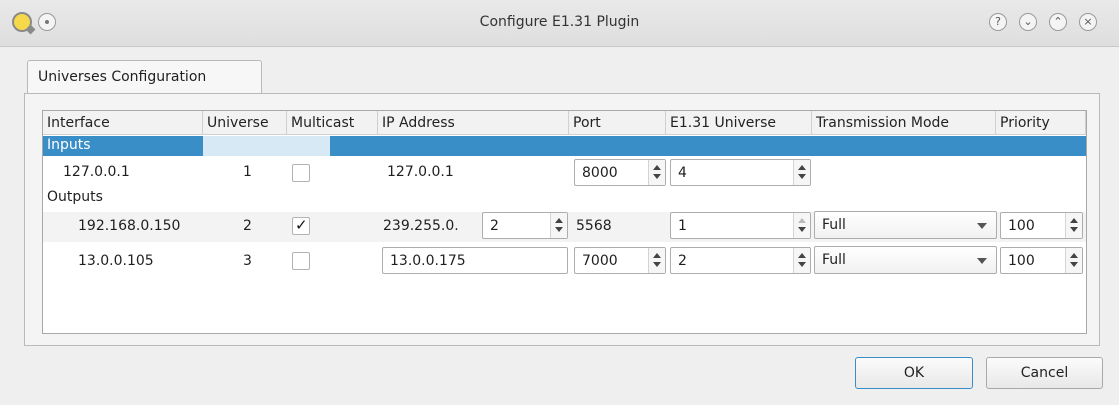 Image resolution: width=1119 pixels, height=405 pixels. What do you see at coordinates (69, 145) in the screenshot?
I see `inputs-group-label: Inputs` at bounding box center [69, 145].